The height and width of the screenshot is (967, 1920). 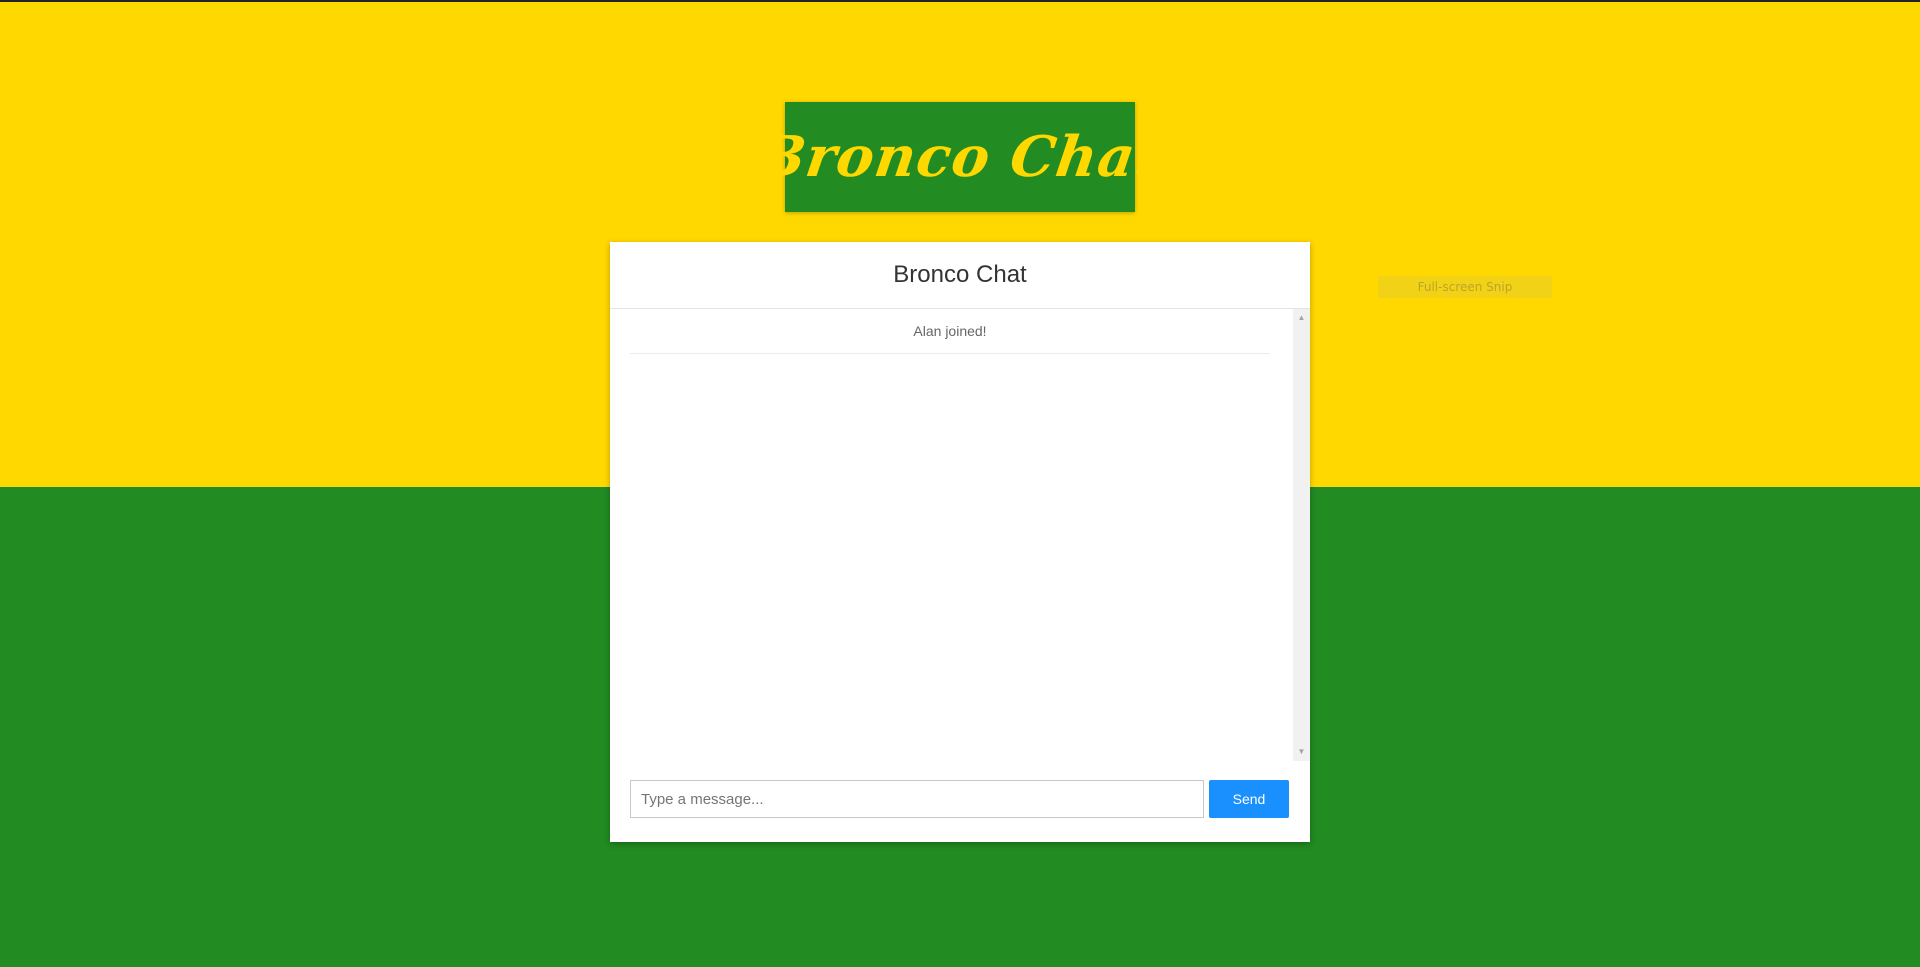 I want to click on chat-header: Bronco Chat, so click(x=960, y=275).